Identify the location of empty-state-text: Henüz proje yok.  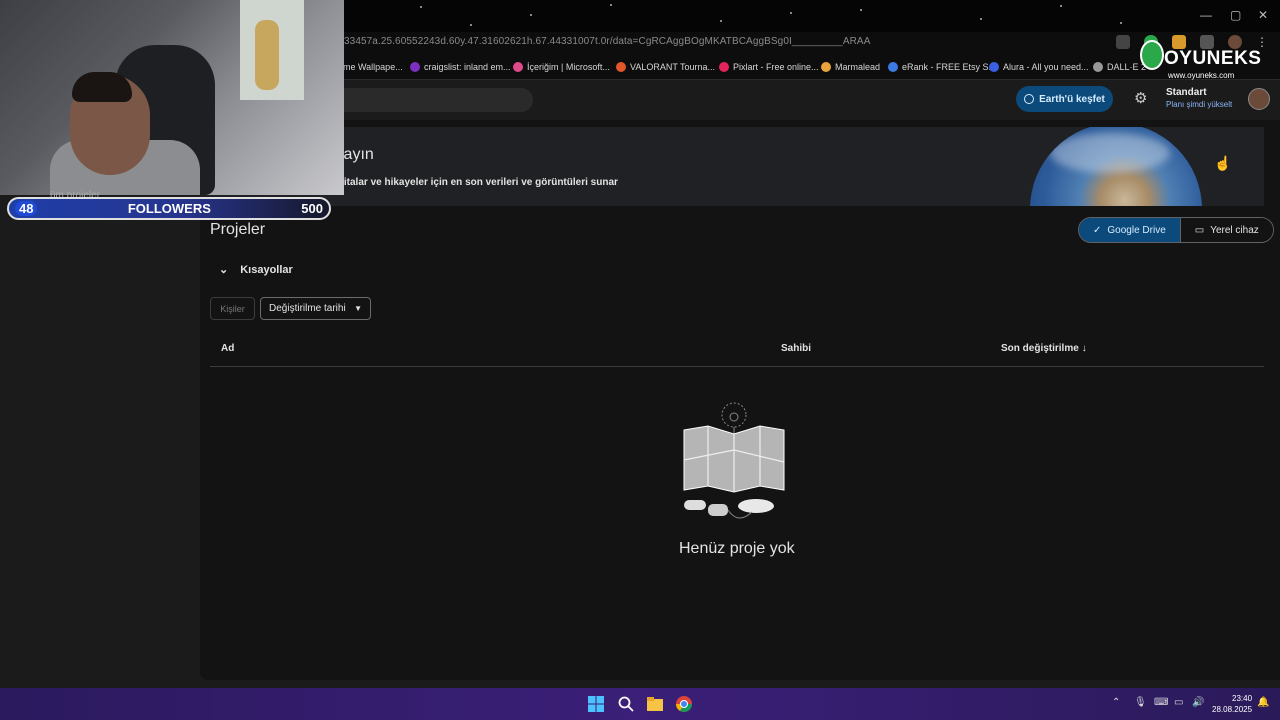
(737, 548).